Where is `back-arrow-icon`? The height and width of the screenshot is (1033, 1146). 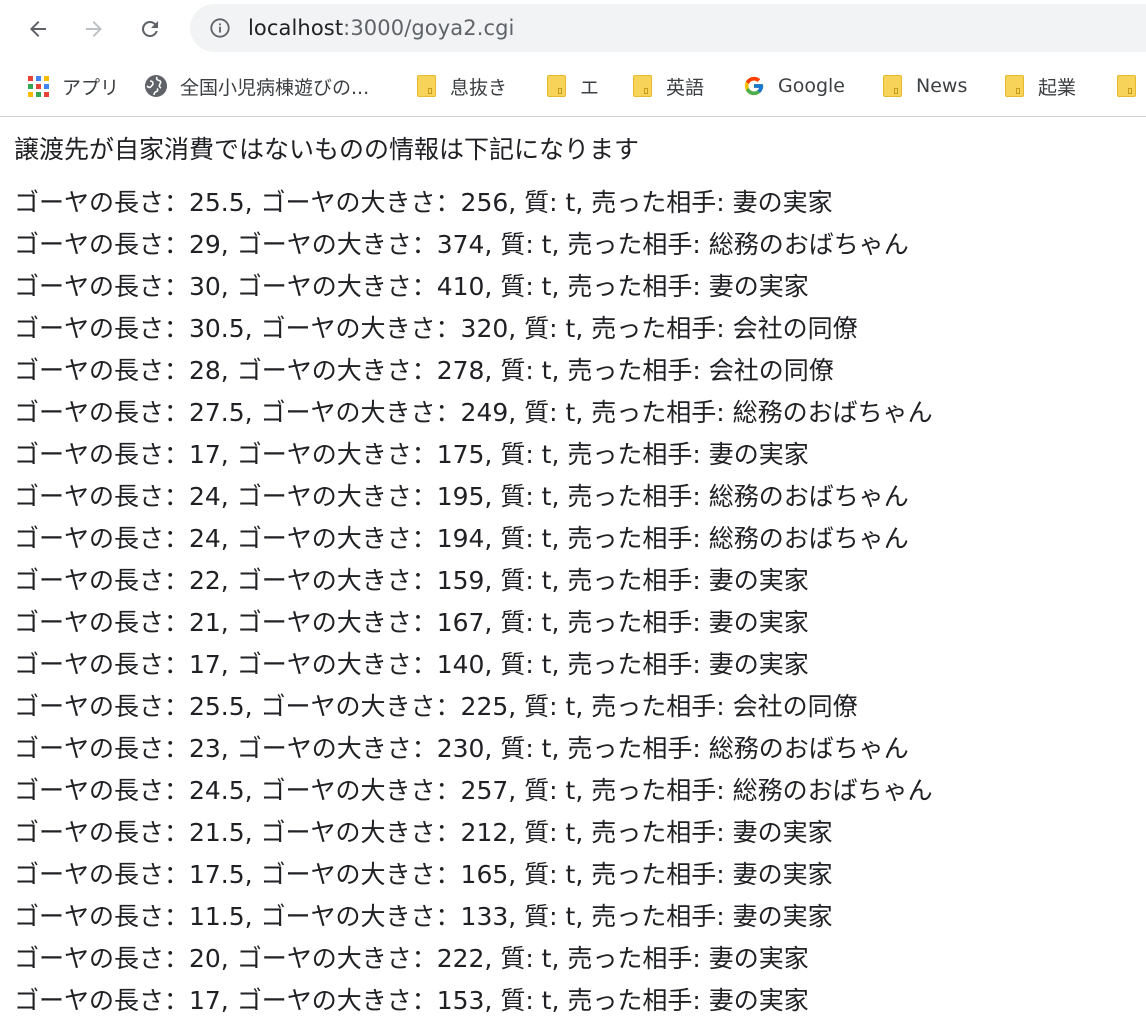
back-arrow-icon is located at coordinates (38, 29).